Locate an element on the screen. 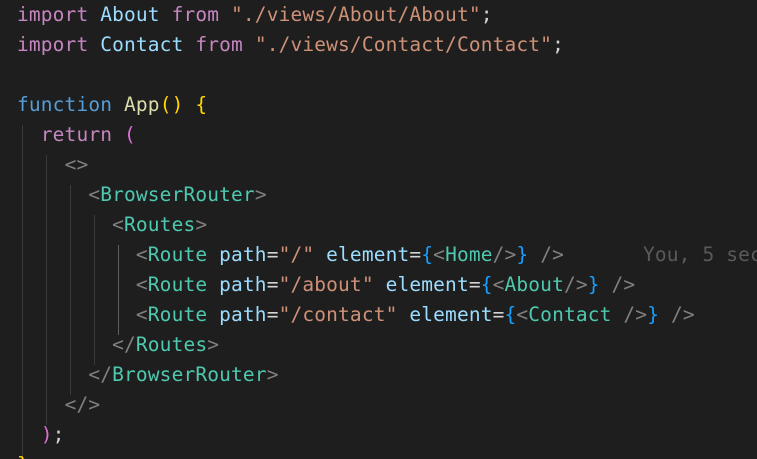 The image size is (757, 459). token-tag: BrowserRouter is located at coordinates (177, 194).